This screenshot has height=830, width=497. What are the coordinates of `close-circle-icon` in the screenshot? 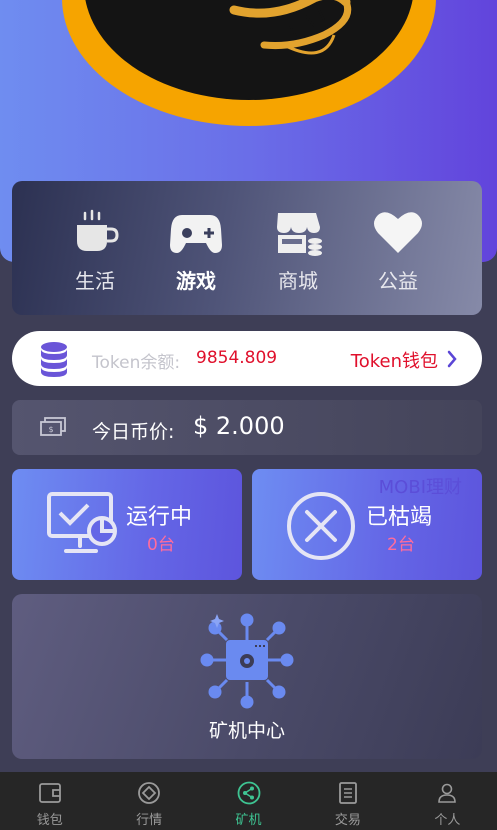 It's located at (321, 526).